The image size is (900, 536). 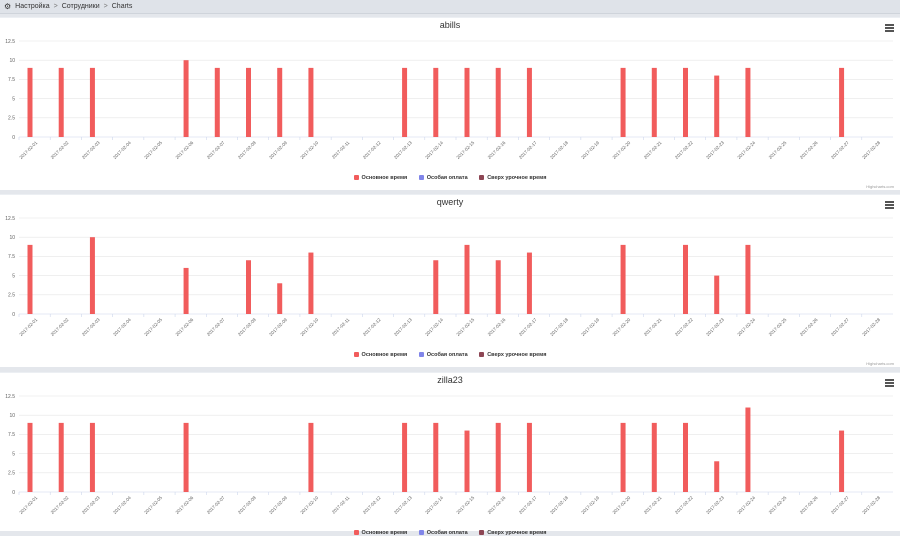 I want to click on x-tick-label: 2017-02-18, so click(x=559, y=150).